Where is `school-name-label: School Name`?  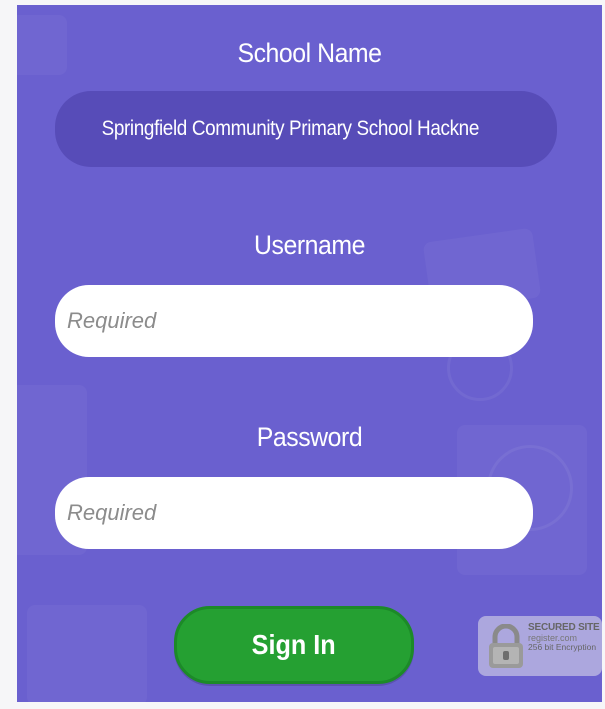 school-name-label: School Name is located at coordinates (309, 53).